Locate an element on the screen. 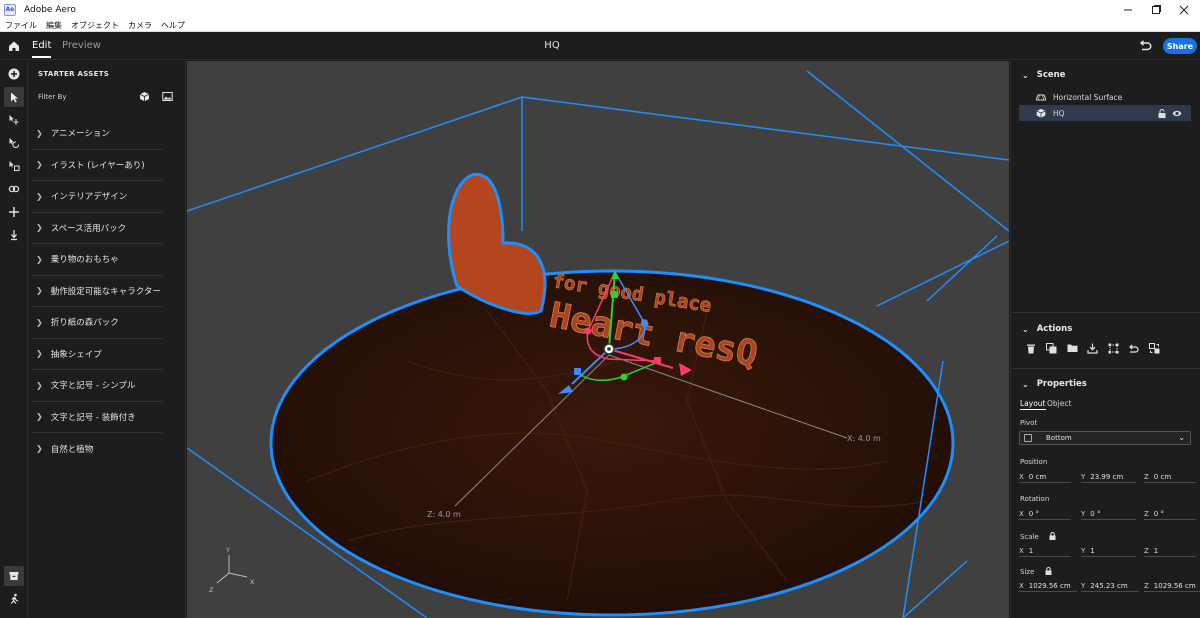 The width and height of the screenshot is (1200, 618). drop-to-ground-tool is located at coordinates (14, 235).